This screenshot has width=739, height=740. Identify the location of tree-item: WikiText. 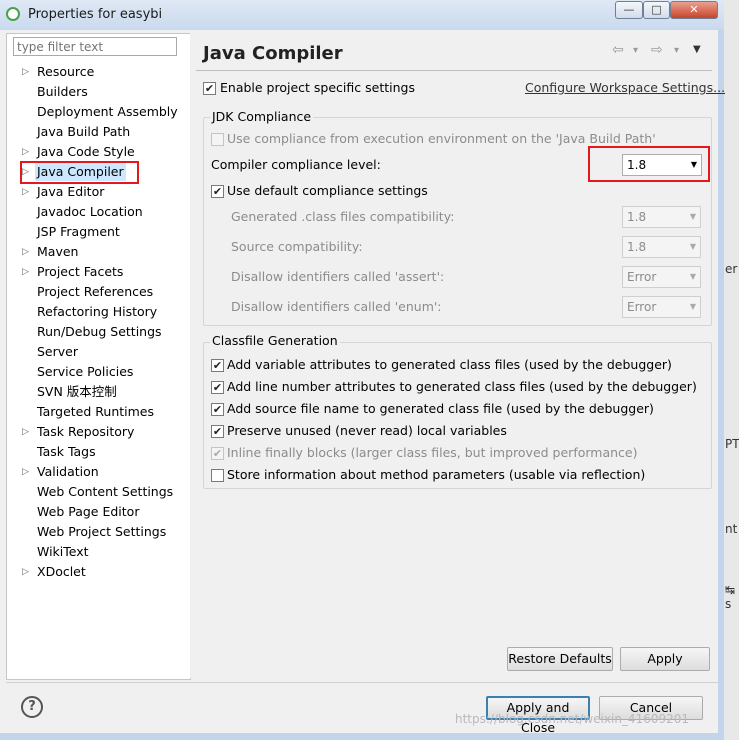
(63, 552).